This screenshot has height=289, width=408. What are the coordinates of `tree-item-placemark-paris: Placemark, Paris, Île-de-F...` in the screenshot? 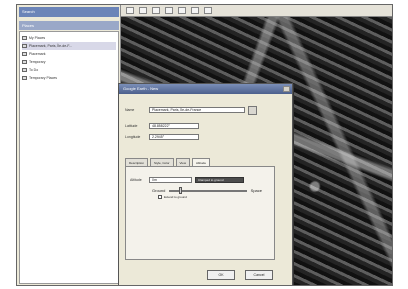 It's located at (69, 46).